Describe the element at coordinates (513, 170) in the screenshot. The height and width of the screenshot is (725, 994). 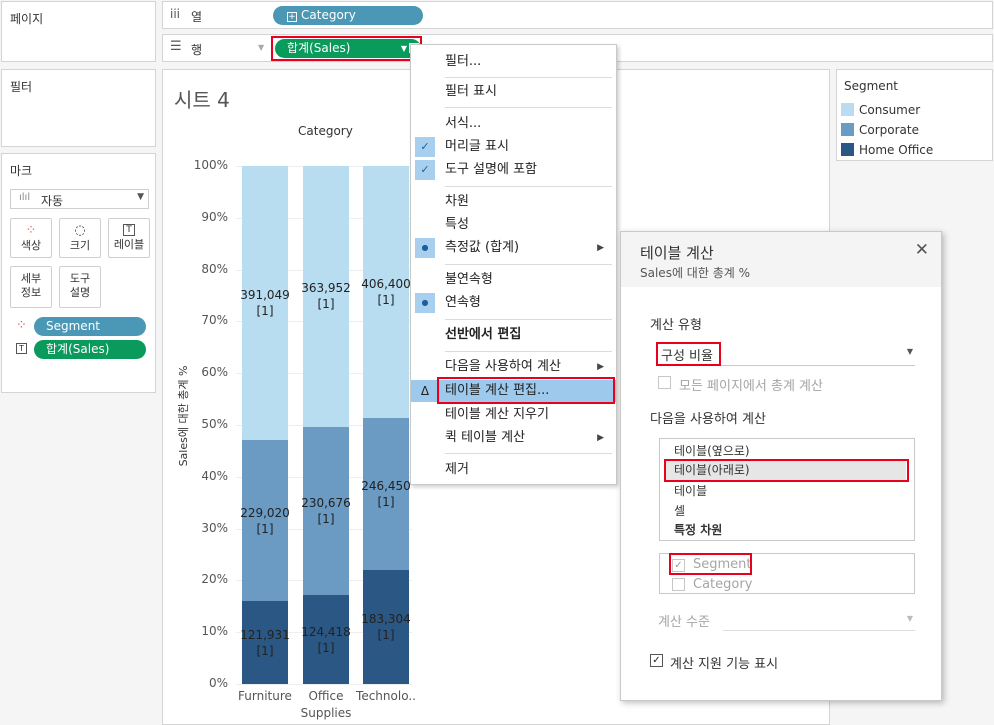
I see `menu-item-include-tooltip: ✓ 도구 설명에 포함` at that location.